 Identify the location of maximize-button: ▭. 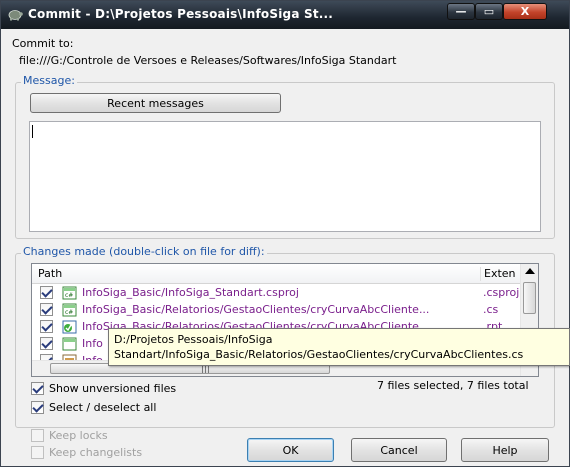
(489, 11).